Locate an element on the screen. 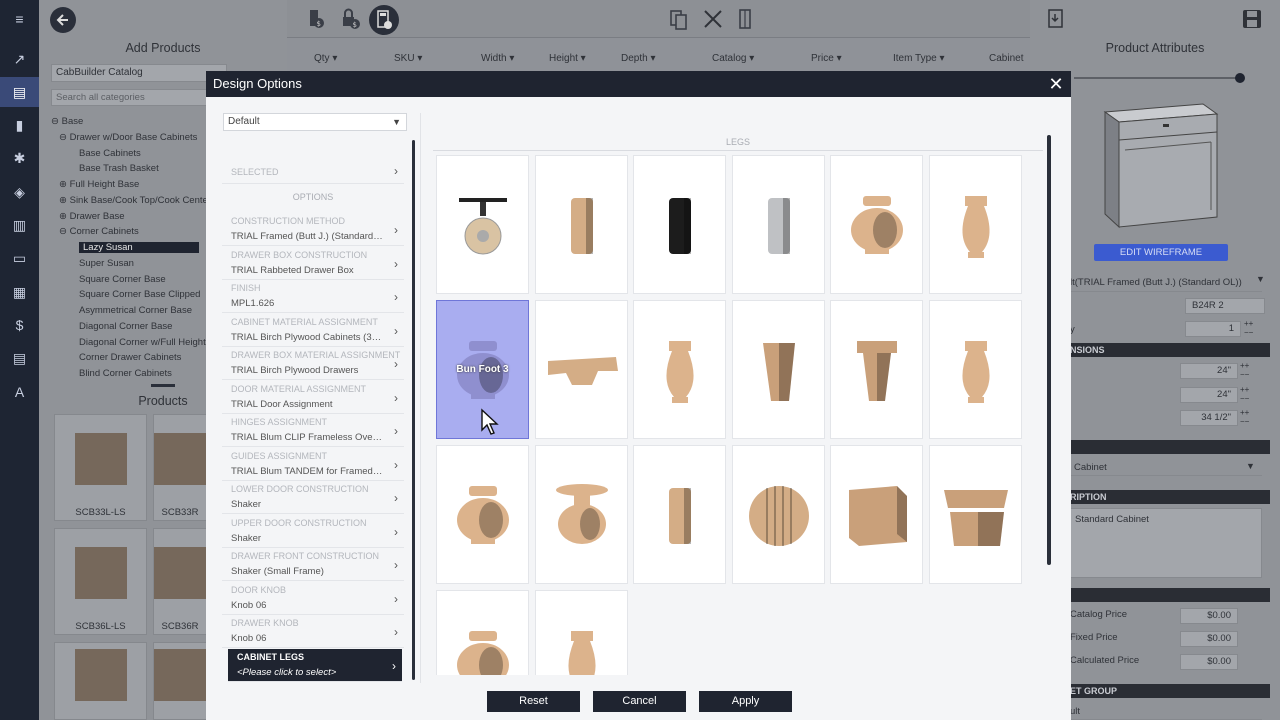 This screenshot has width=1280, height=720. option-value: TRIAL Framed (Butt J.) (Standard OL) is located at coordinates (307, 236).